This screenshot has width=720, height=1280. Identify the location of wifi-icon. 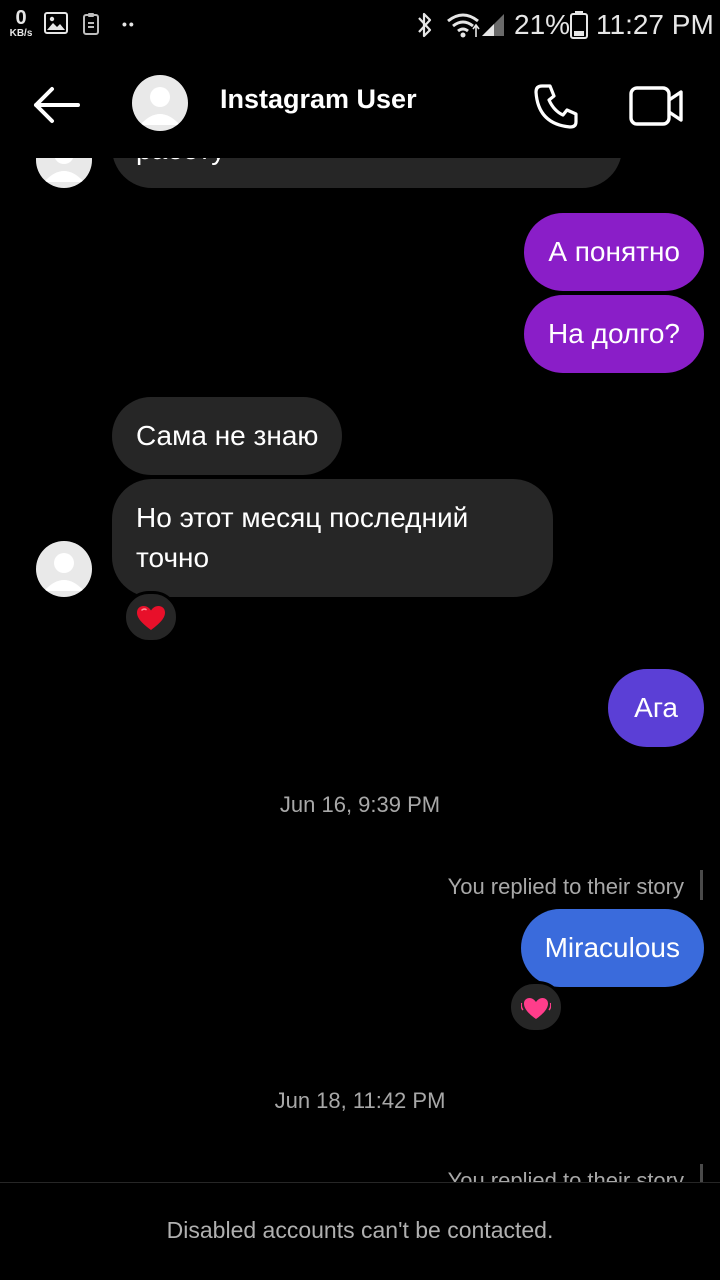
(463, 25).